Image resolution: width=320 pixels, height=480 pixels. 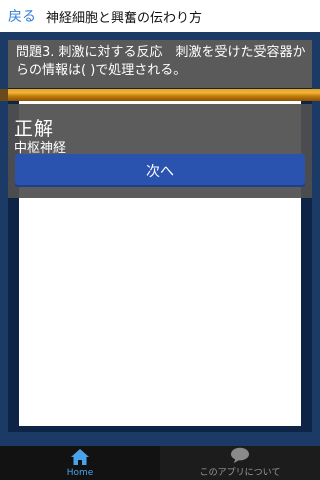 I want to click on page-title: 神経細胞と興奮の伝わり方, so click(x=124, y=18).